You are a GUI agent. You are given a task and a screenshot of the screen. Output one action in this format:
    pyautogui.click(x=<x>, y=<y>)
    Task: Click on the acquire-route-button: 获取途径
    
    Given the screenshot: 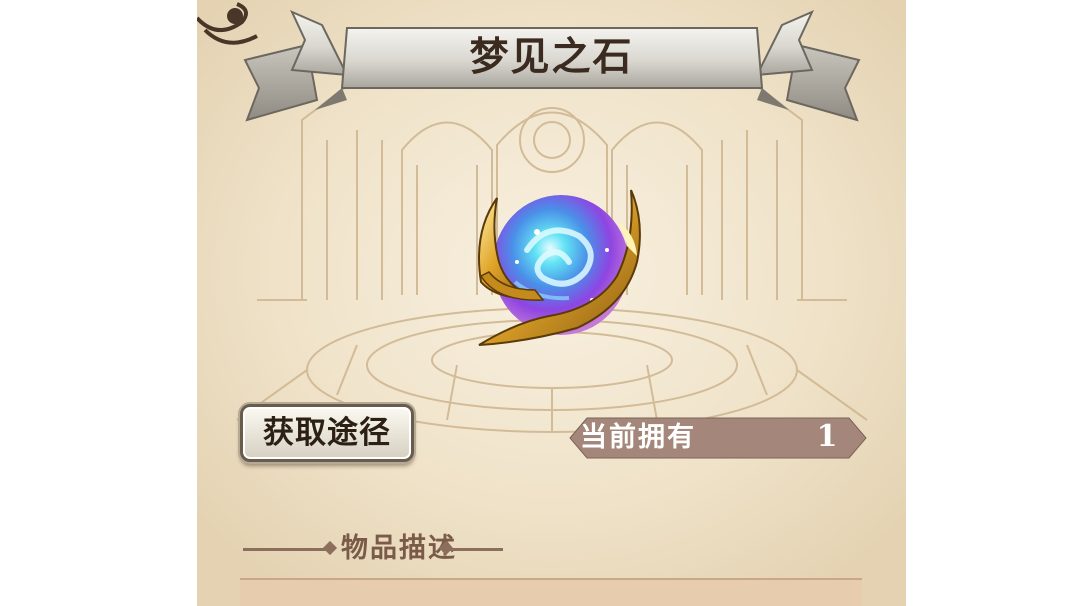 What is the action you would take?
    pyautogui.click(x=327, y=433)
    